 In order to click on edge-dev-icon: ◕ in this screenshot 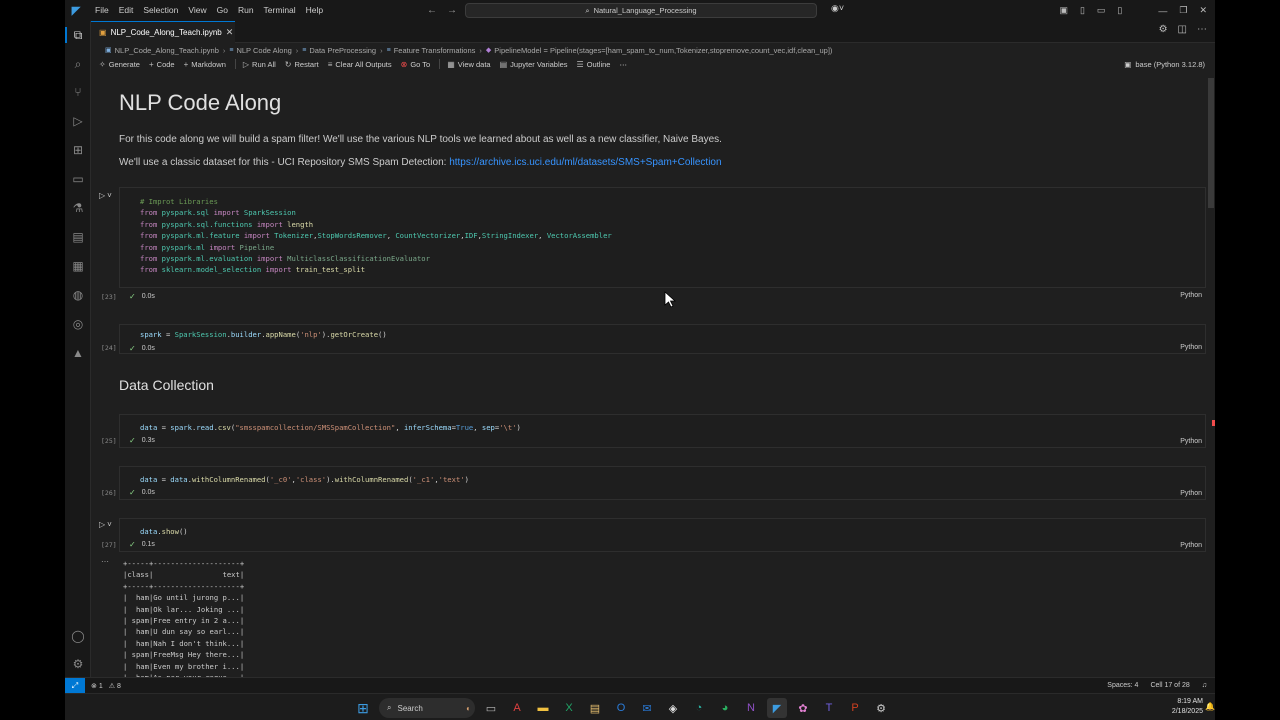, I will do `click(725, 708)`.